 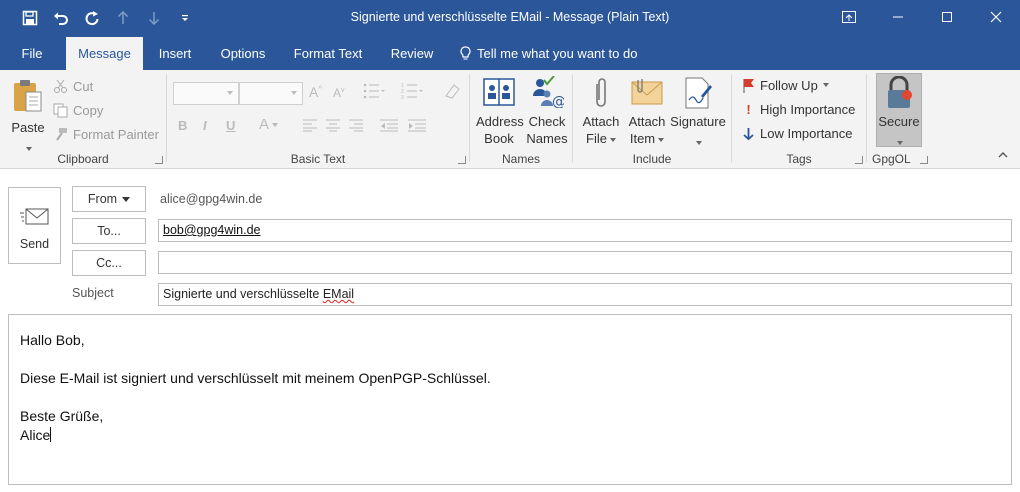 What do you see at coordinates (389, 126) in the screenshot?
I see `decrease-indent-icon` at bounding box center [389, 126].